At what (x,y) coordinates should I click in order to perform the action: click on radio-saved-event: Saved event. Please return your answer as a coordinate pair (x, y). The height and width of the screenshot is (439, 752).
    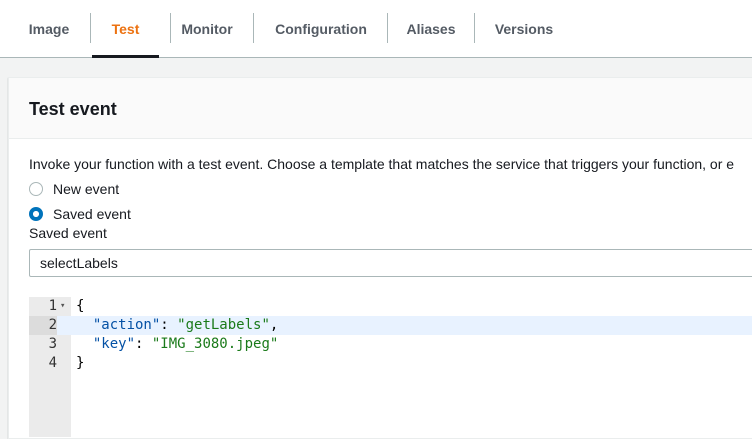
    Looking at the image, I should click on (80, 214).